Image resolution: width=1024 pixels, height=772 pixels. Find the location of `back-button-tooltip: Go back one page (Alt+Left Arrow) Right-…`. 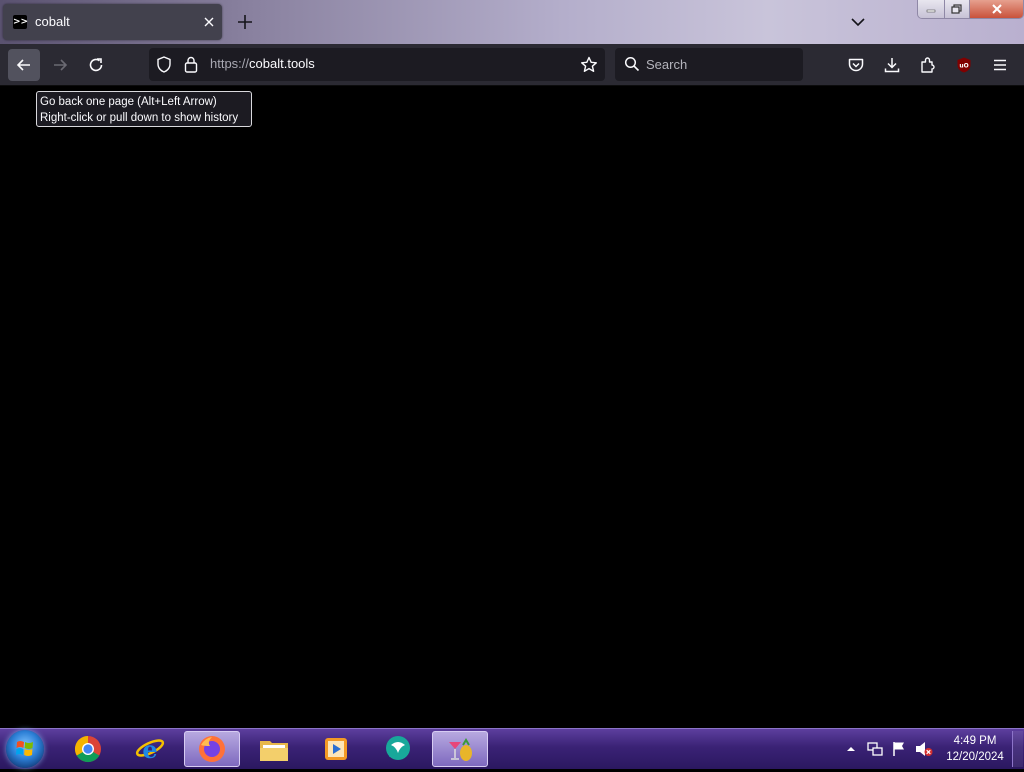

back-button-tooltip: Go back one page (Alt+Left Arrow) Right-… is located at coordinates (144, 109).